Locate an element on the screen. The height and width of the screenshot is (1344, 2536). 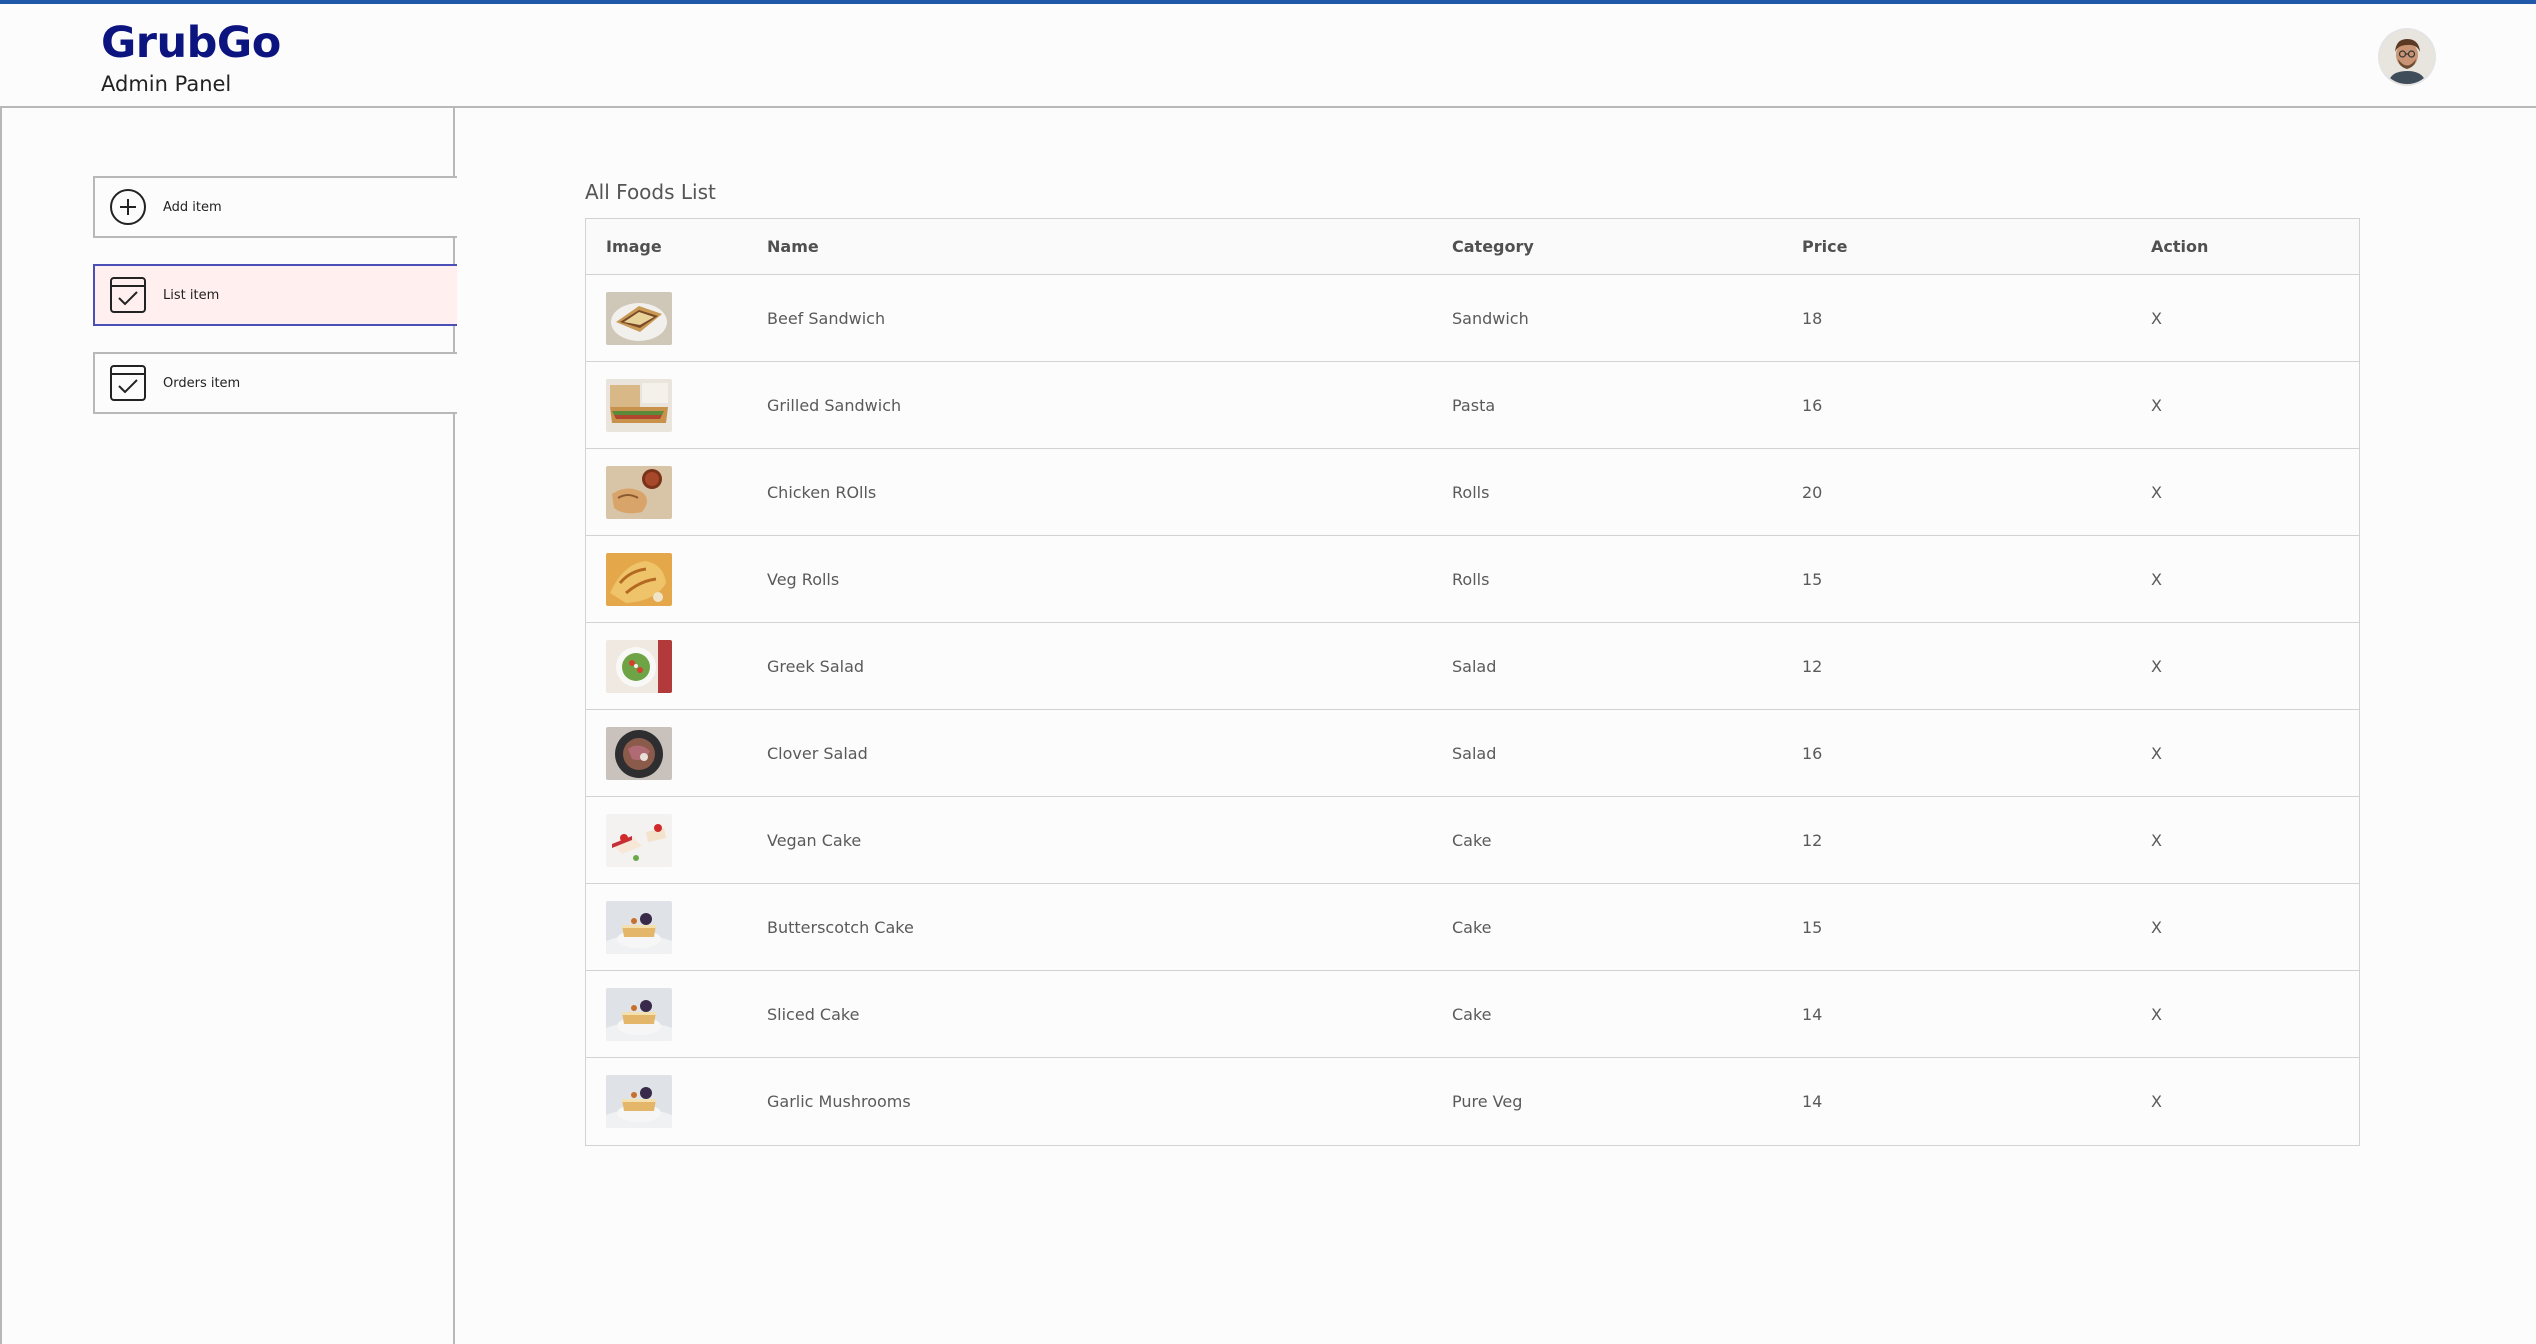
table-row: Butterscotch Cake Cake 15 X is located at coordinates (1472, 927).